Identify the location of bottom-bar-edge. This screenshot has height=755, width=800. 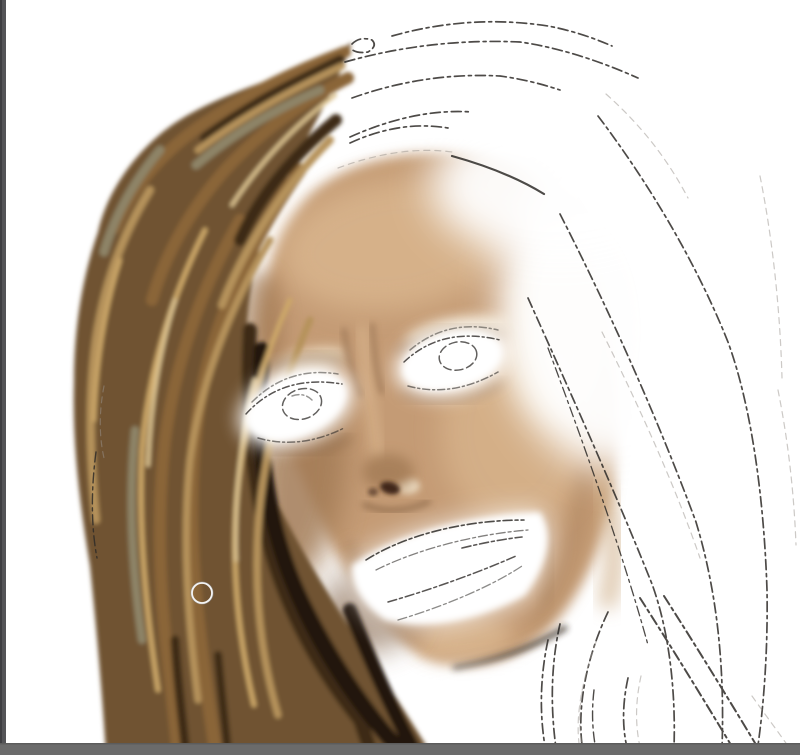
(400, 744).